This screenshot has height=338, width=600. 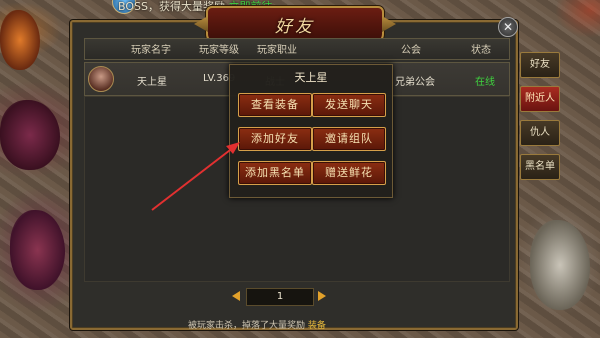 What do you see at coordinates (247, 326) in the screenshot?
I see `bottom-broadcast-text: 被玩家击杀，掉落了大量奖励` at bounding box center [247, 326].